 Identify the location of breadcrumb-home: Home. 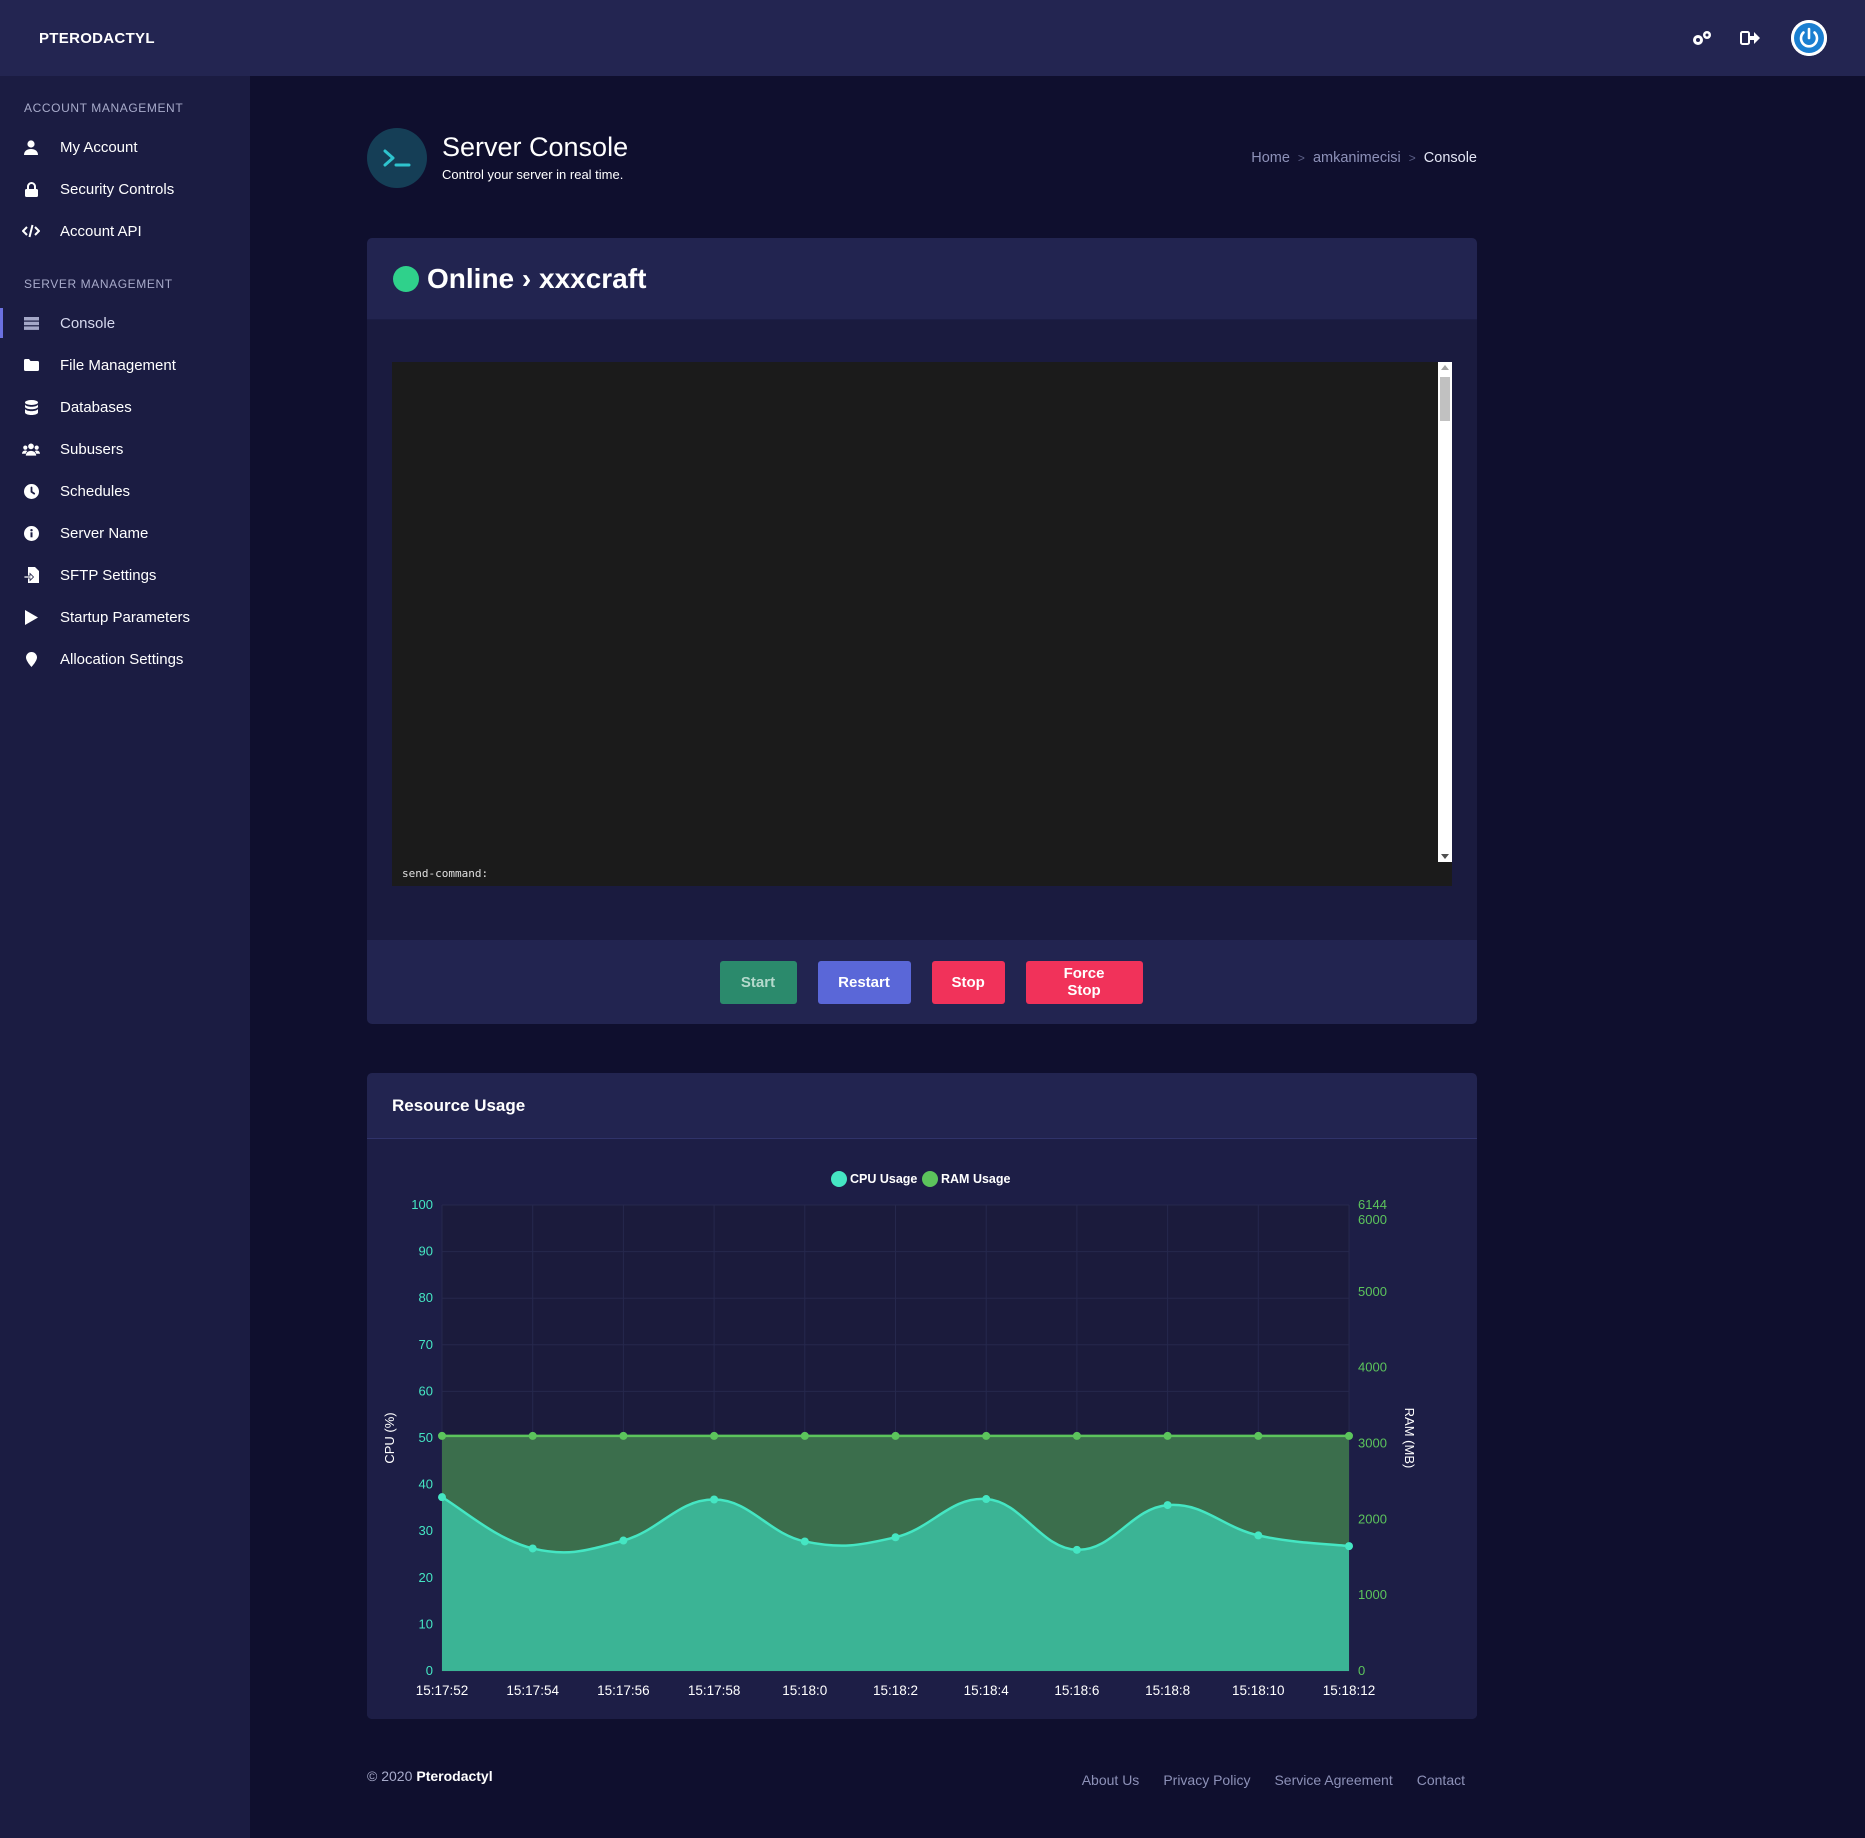
(1270, 158).